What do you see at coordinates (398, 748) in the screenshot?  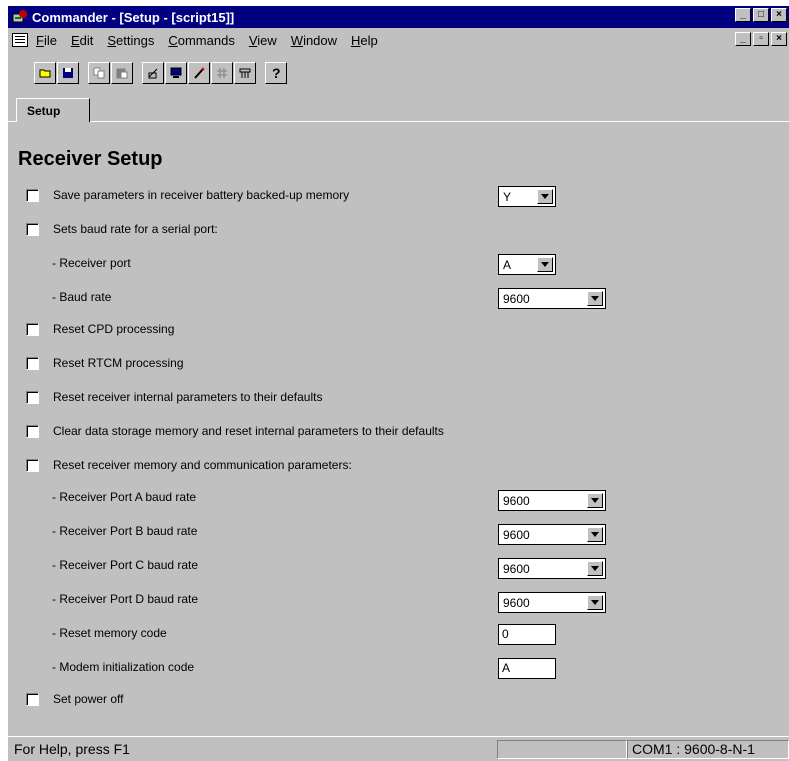 I see `status-bar: For Help, press F1 COM1 : 9600-8-N-1` at bounding box center [398, 748].